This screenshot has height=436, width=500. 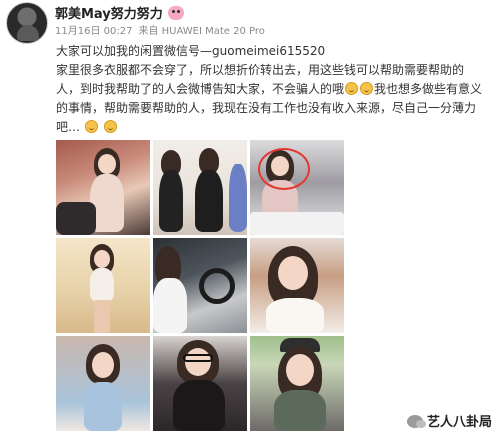 I want to click on post-line-part: 我也想多做些有意义, so click(x=428, y=89).